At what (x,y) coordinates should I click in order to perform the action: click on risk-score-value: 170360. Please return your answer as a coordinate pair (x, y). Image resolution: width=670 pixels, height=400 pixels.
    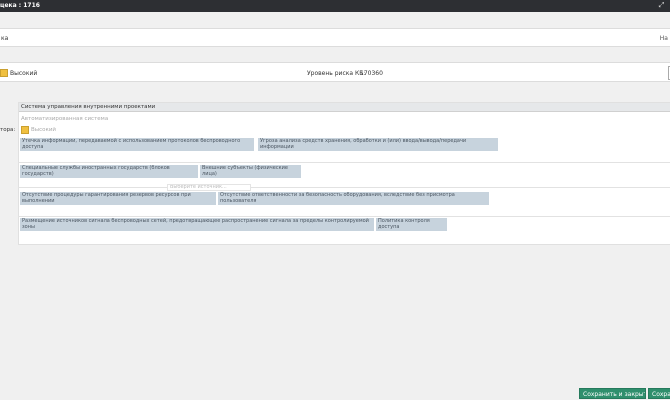
    Looking at the image, I should click on (371, 73).